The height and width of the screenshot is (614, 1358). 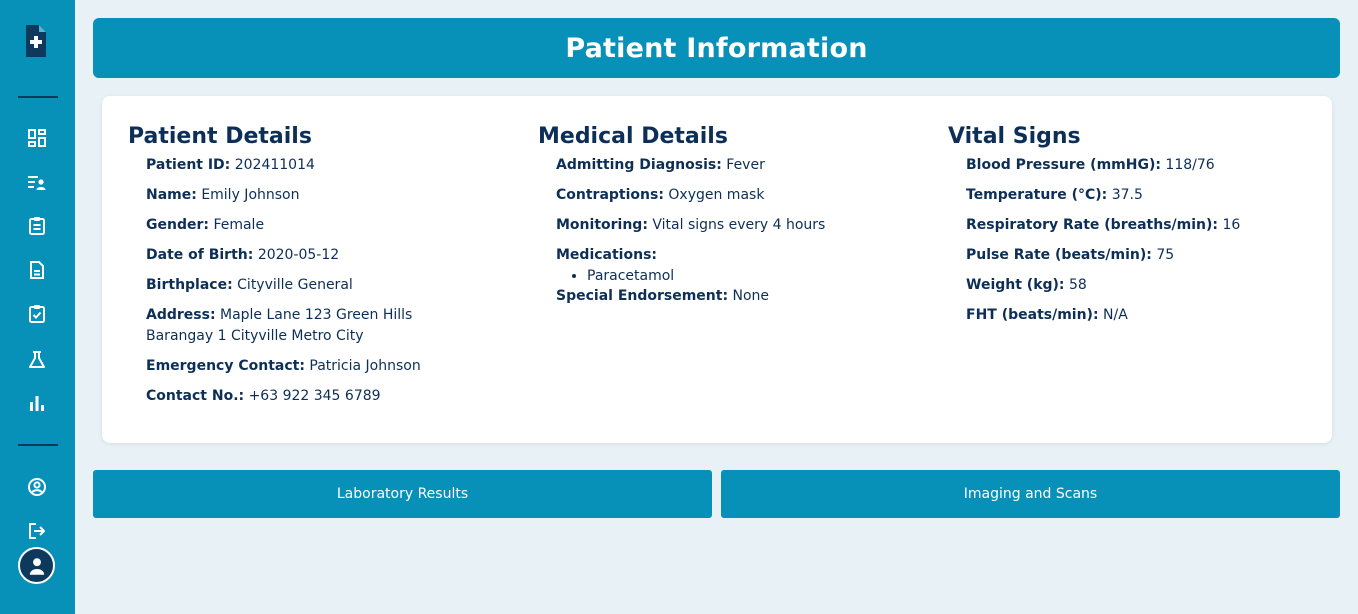 I want to click on field-value: +63 922 345 6789, so click(x=314, y=396).